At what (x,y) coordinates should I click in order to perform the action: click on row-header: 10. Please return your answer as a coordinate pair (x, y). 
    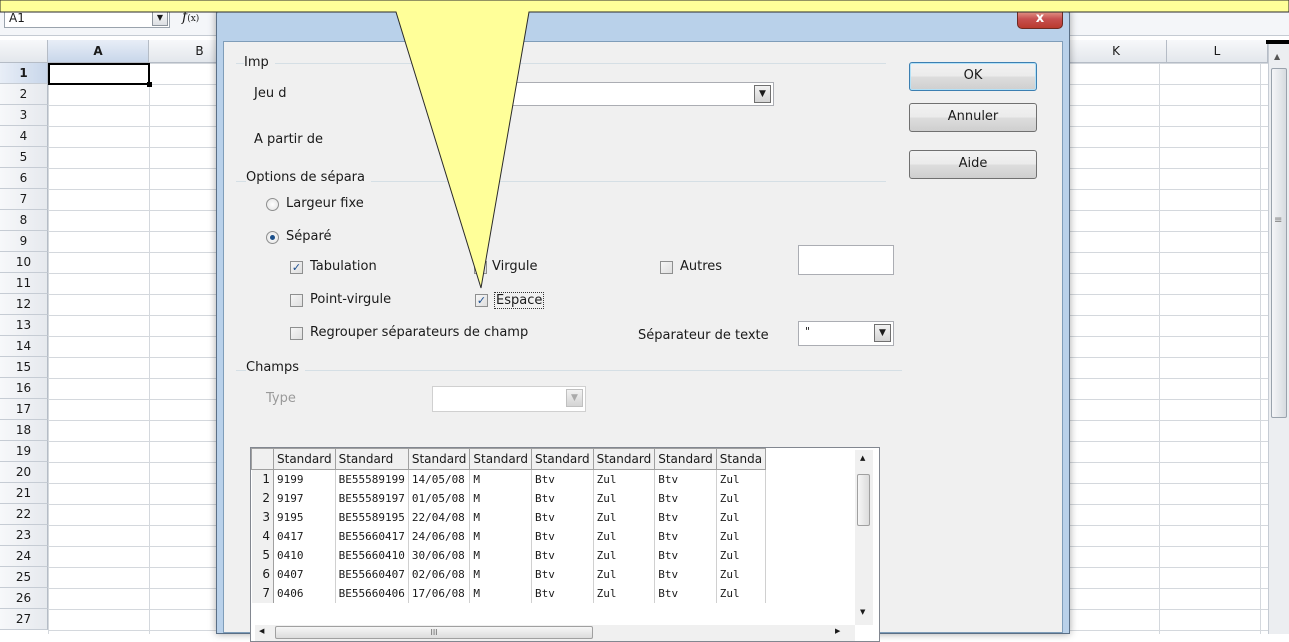
    Looking at the image, I should click on (24, 262).